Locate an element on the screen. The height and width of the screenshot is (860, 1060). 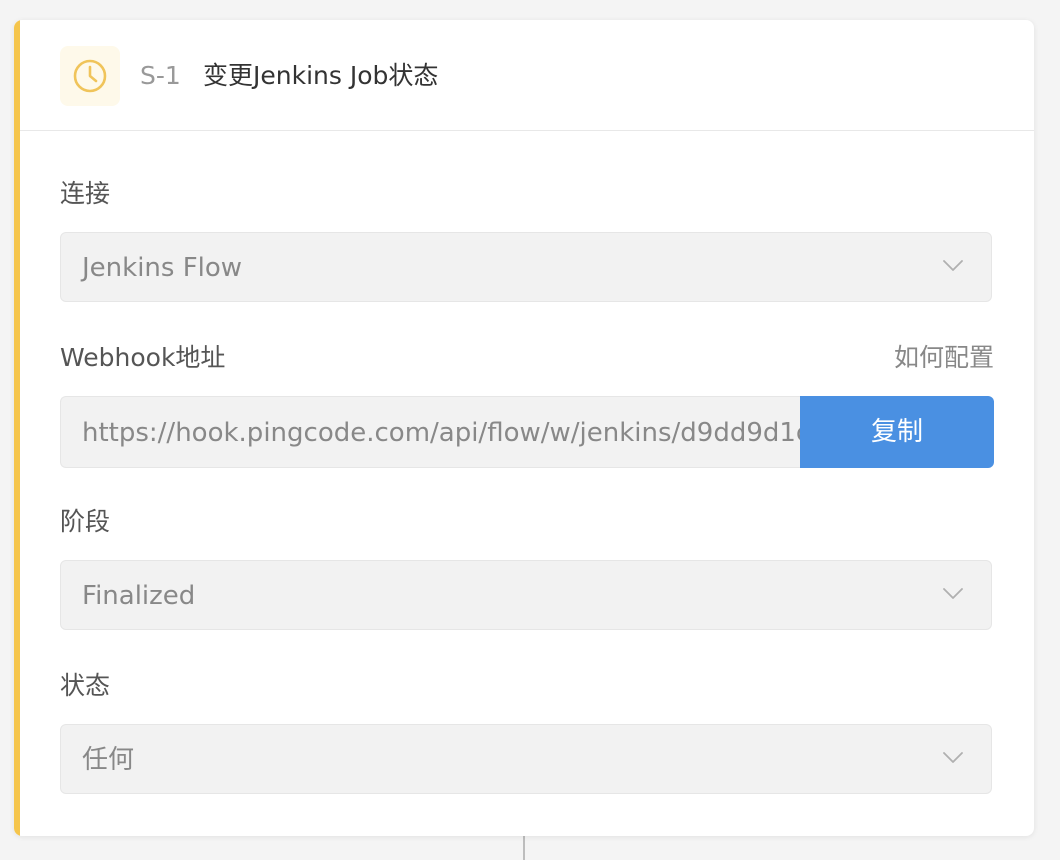
status-label: 状态 is located at coordinates (85, 685).